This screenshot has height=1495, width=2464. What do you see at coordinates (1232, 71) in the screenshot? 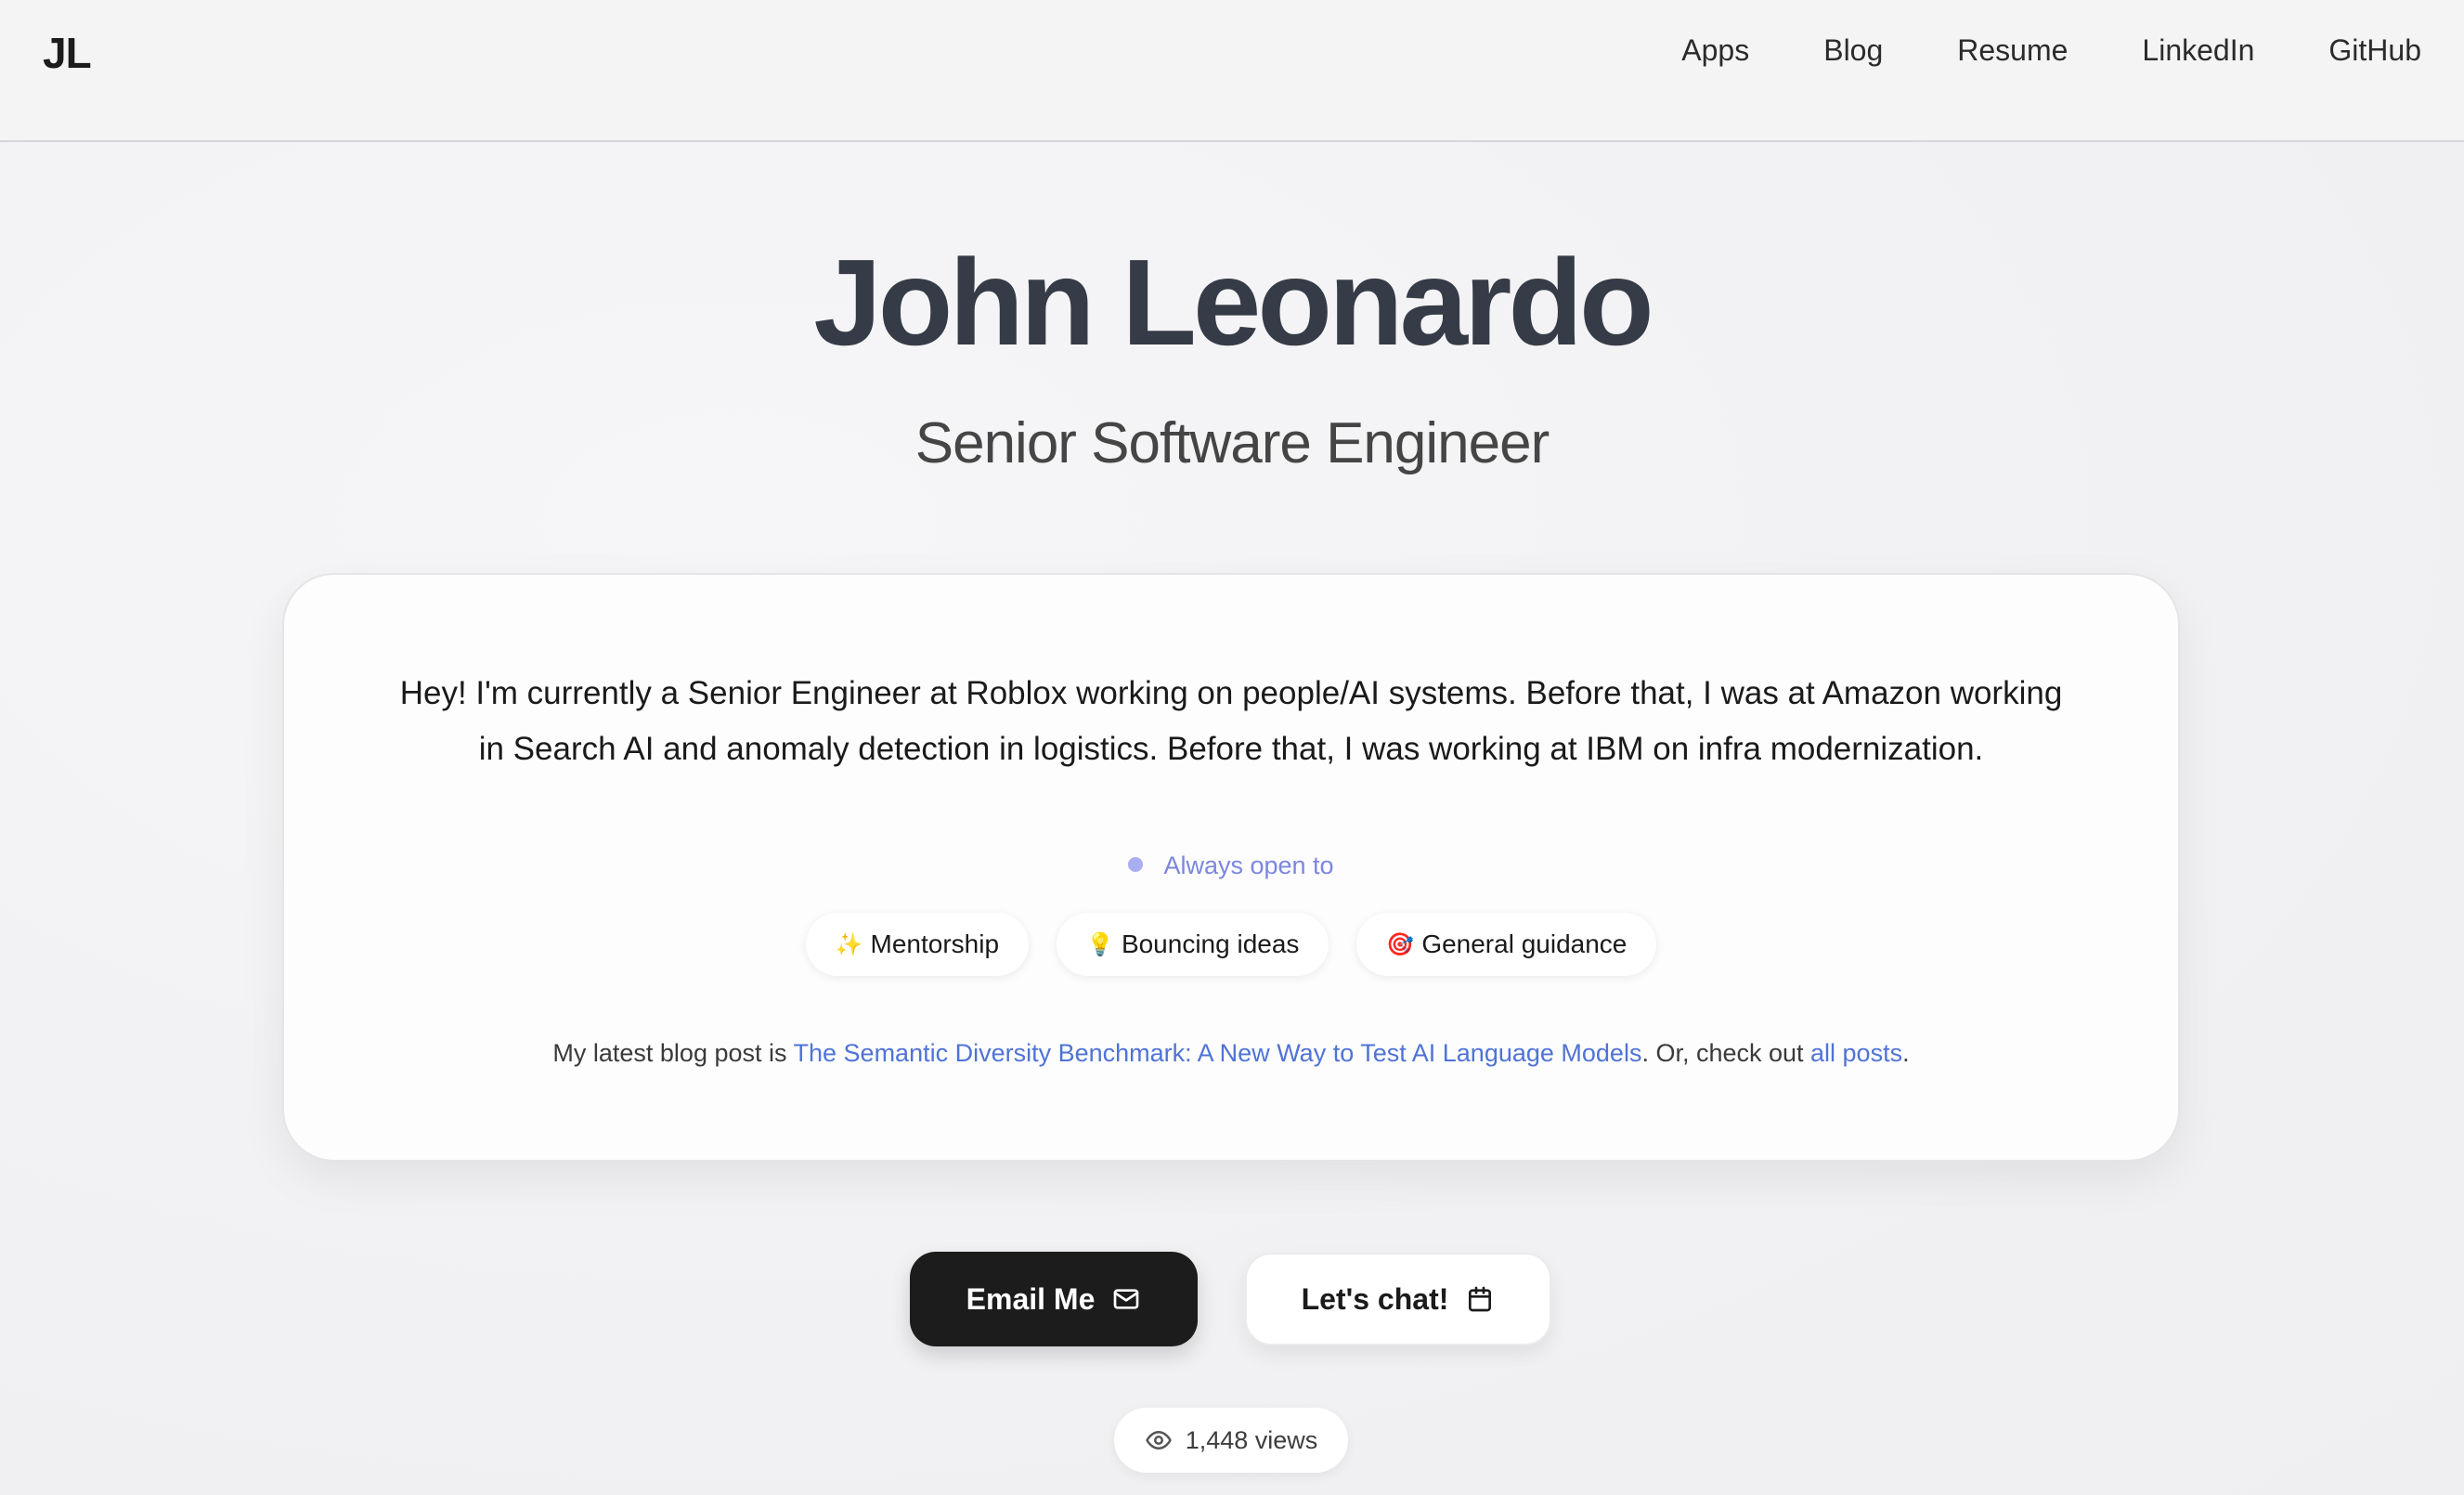
I see `site-header: JL Apps Blog Resume LinkedIn GitHub` at bounding box center [1232, 71].